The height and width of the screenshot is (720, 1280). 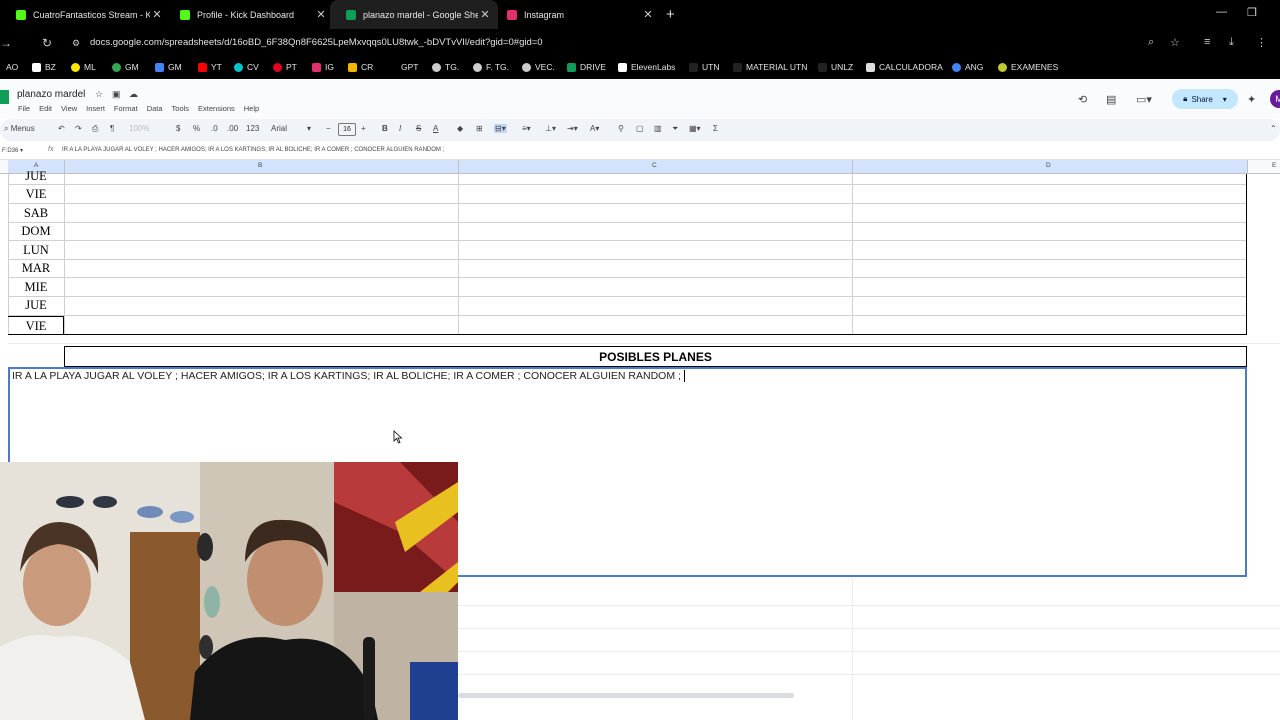 What do you see at coordinates (500, 128) in the screenshot?
I see `merge-cells-icon: ⊟▾` at bounding box center [500, 128].